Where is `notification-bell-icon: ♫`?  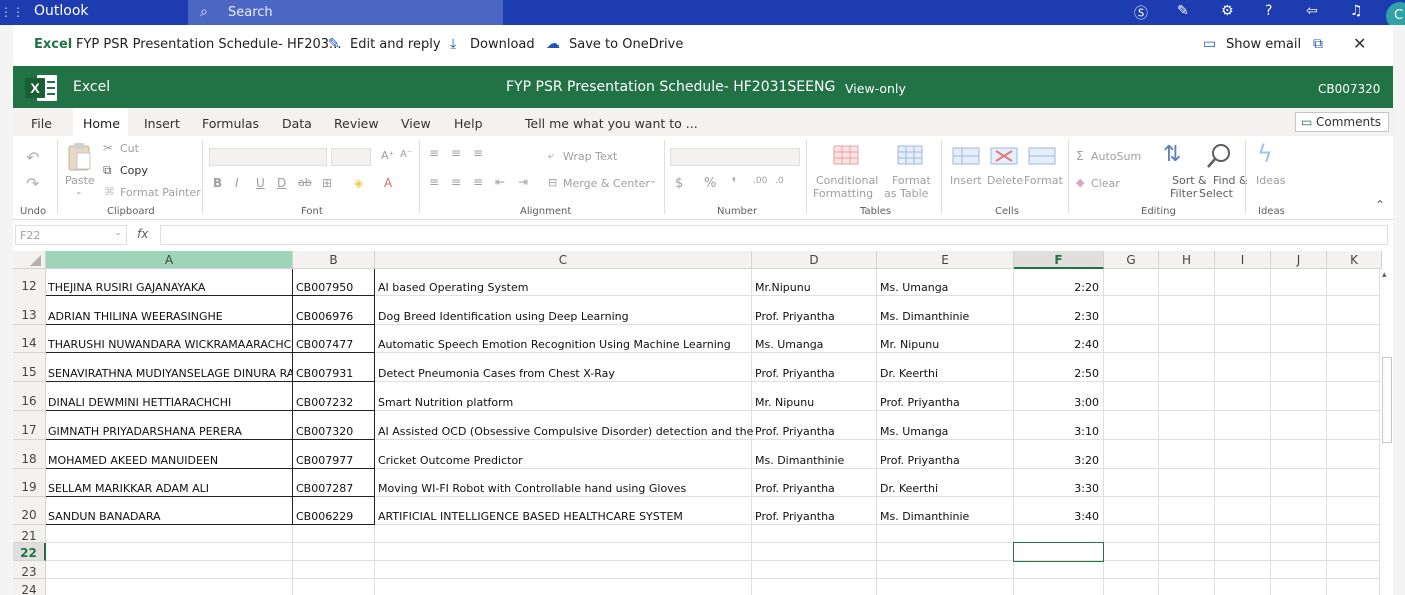
notification-bell-icon: ♫ is located at coordinates (1356, 11).